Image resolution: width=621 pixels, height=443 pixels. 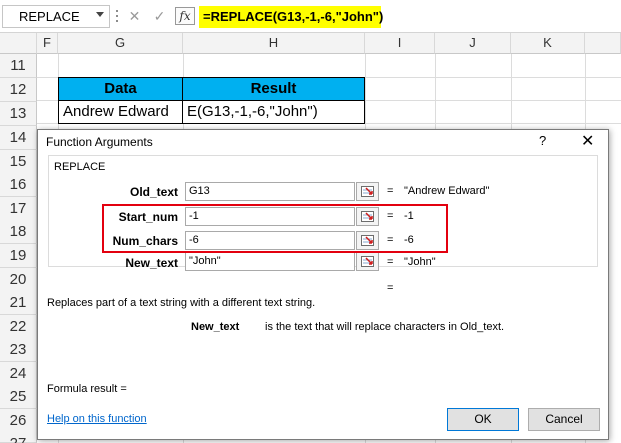 I want to click on select-all-corner, so click(x=18, y=43).